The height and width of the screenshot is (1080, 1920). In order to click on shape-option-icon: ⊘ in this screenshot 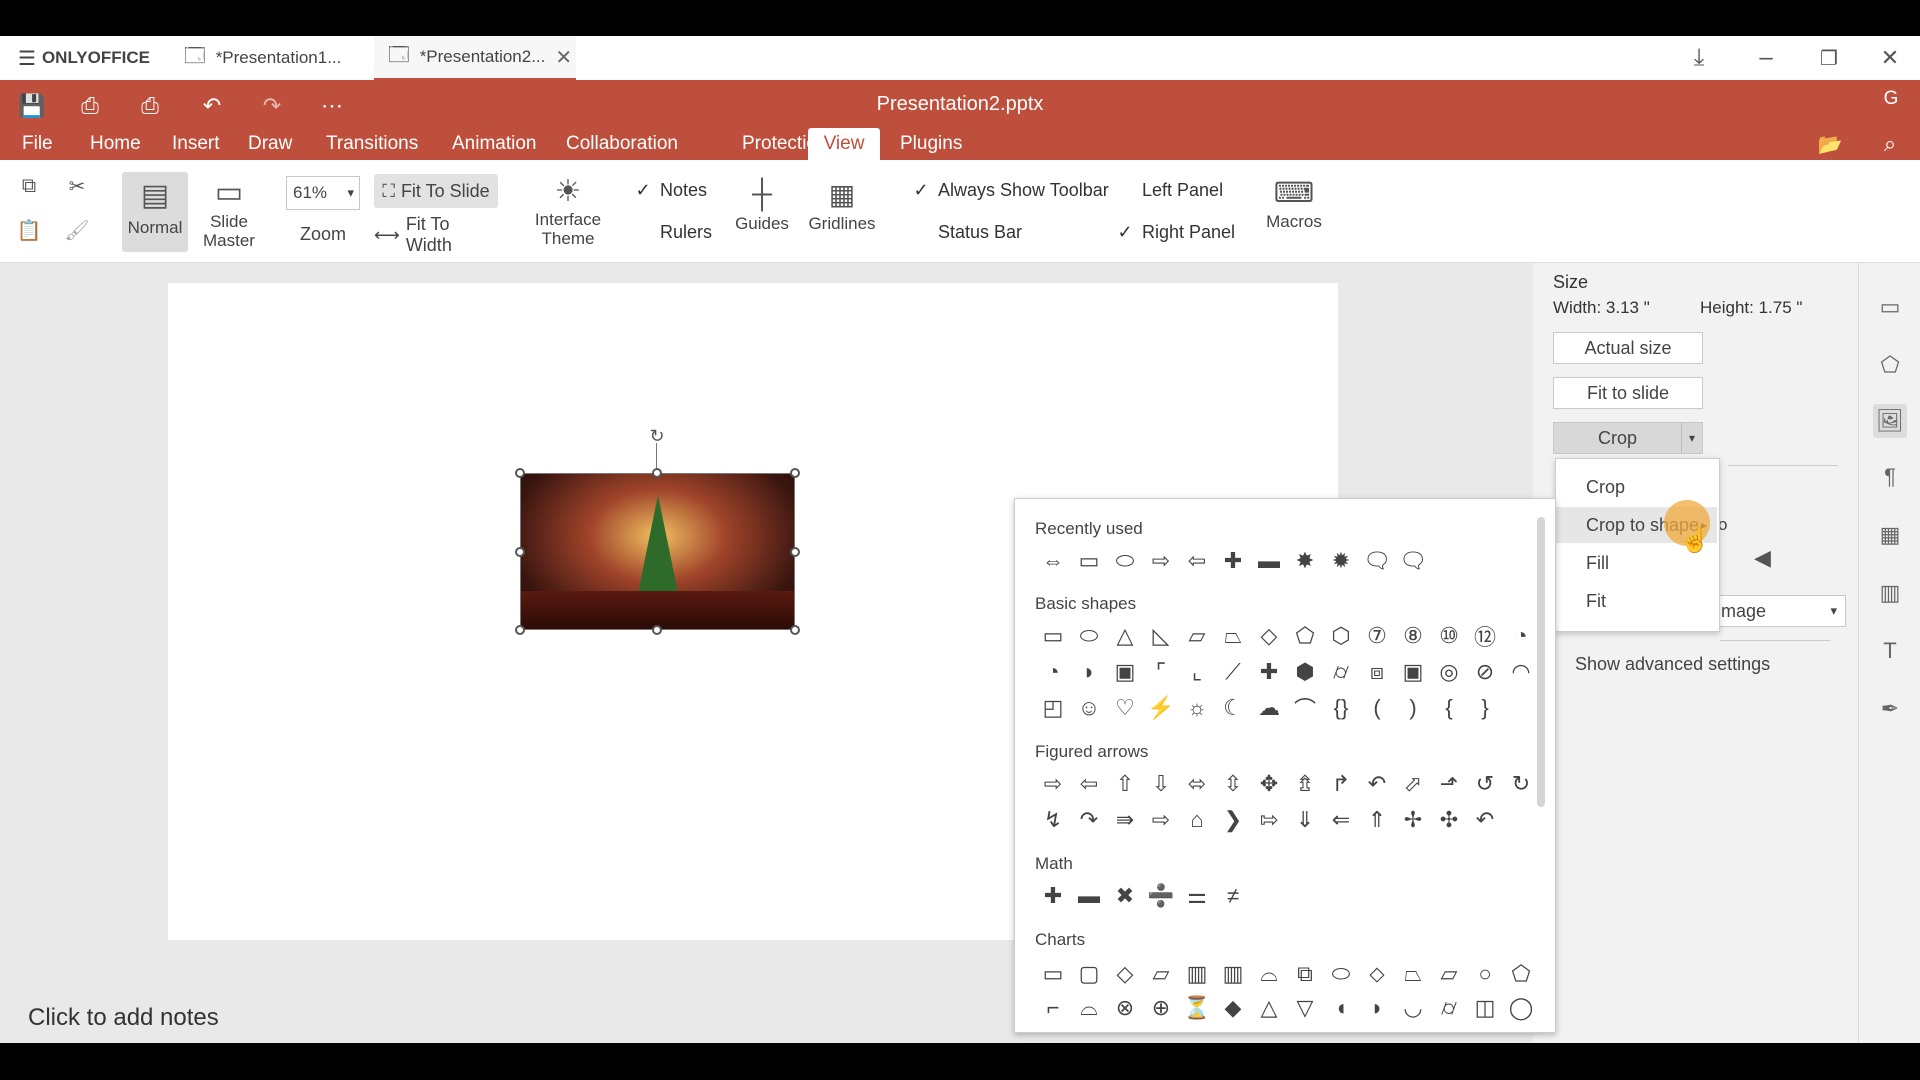, I will do `click(1485, 672)`.